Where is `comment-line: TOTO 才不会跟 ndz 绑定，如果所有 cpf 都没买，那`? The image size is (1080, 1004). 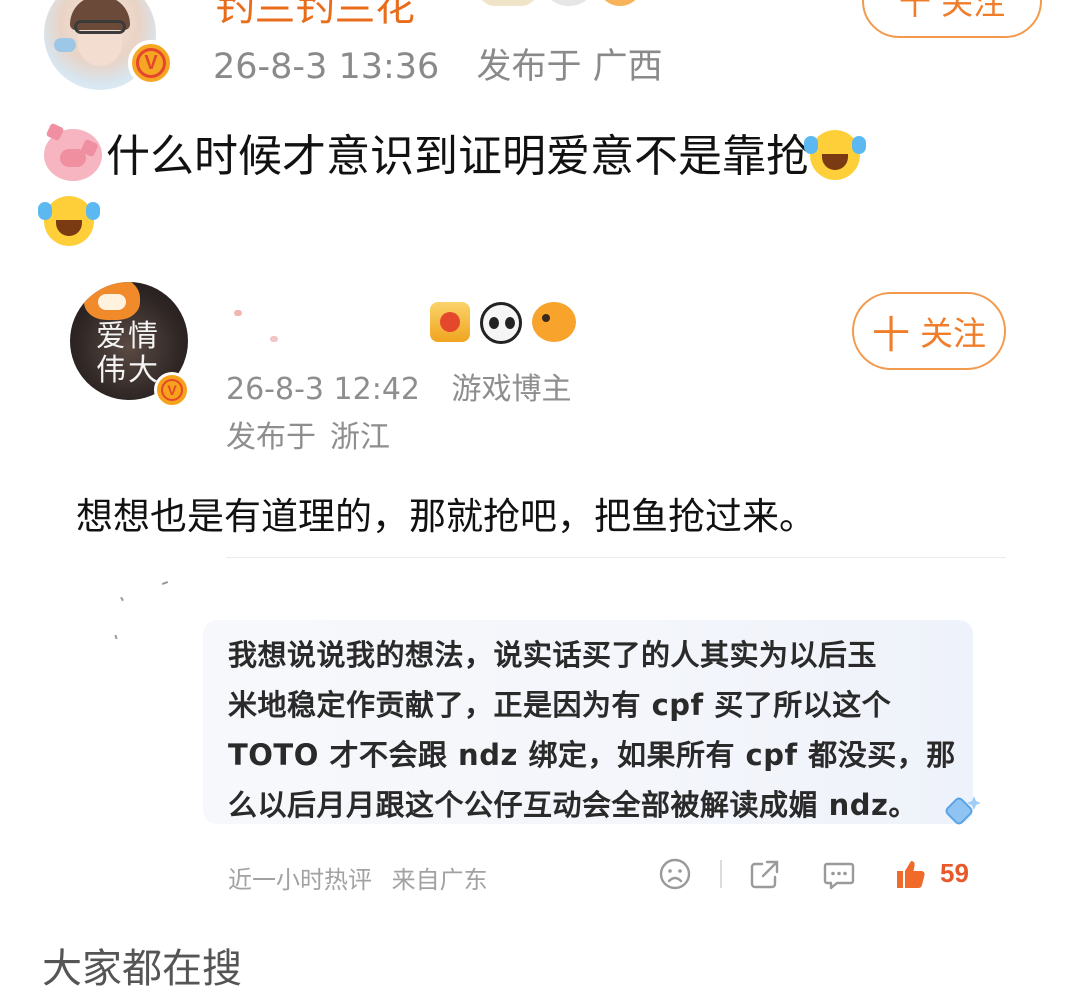
comment-line: TOTO 才不会跟 ndz 绑定，如果所有 cpf 都没买，那 is located at coordinates (592, 755).